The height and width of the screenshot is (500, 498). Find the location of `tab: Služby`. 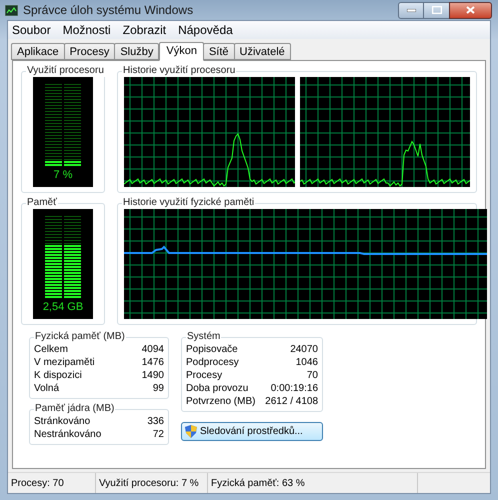

tab: Služby is located at coordinates (137, 51).